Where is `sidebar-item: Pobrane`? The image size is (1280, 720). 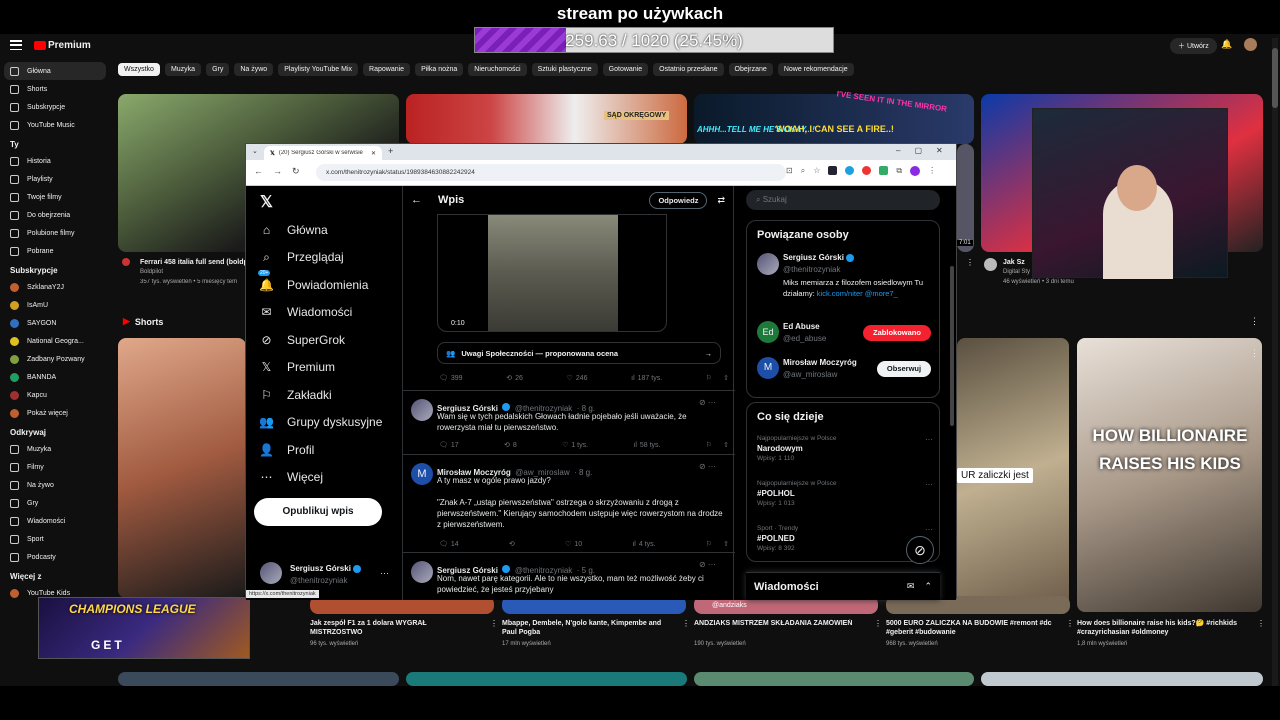
sidebar-item: Pobrane is located at coordinates (55, 251).